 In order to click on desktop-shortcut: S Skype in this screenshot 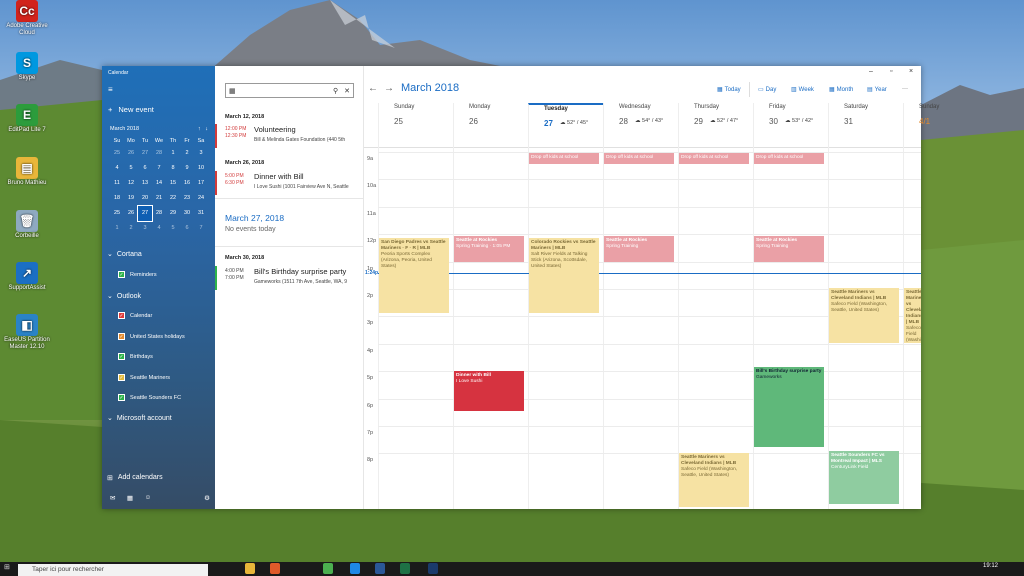, I will do `click(27, 67)`.